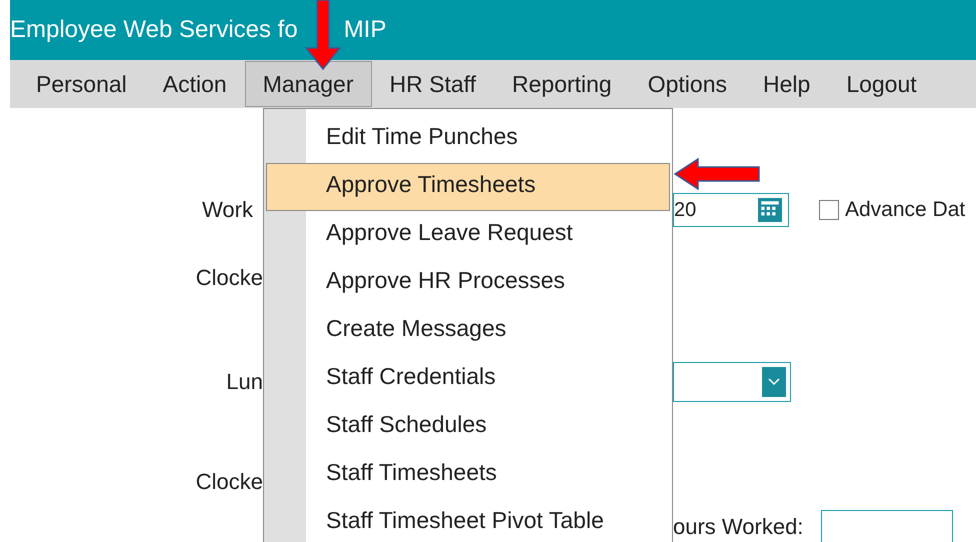 Image resolution: width=976 pixels, height=542 pixels. What do you see at coordinates (468, 520) in the screenshot?
I see `menu-option: Staff Timesheet Pivot Table` at bounding box center [468, 520].